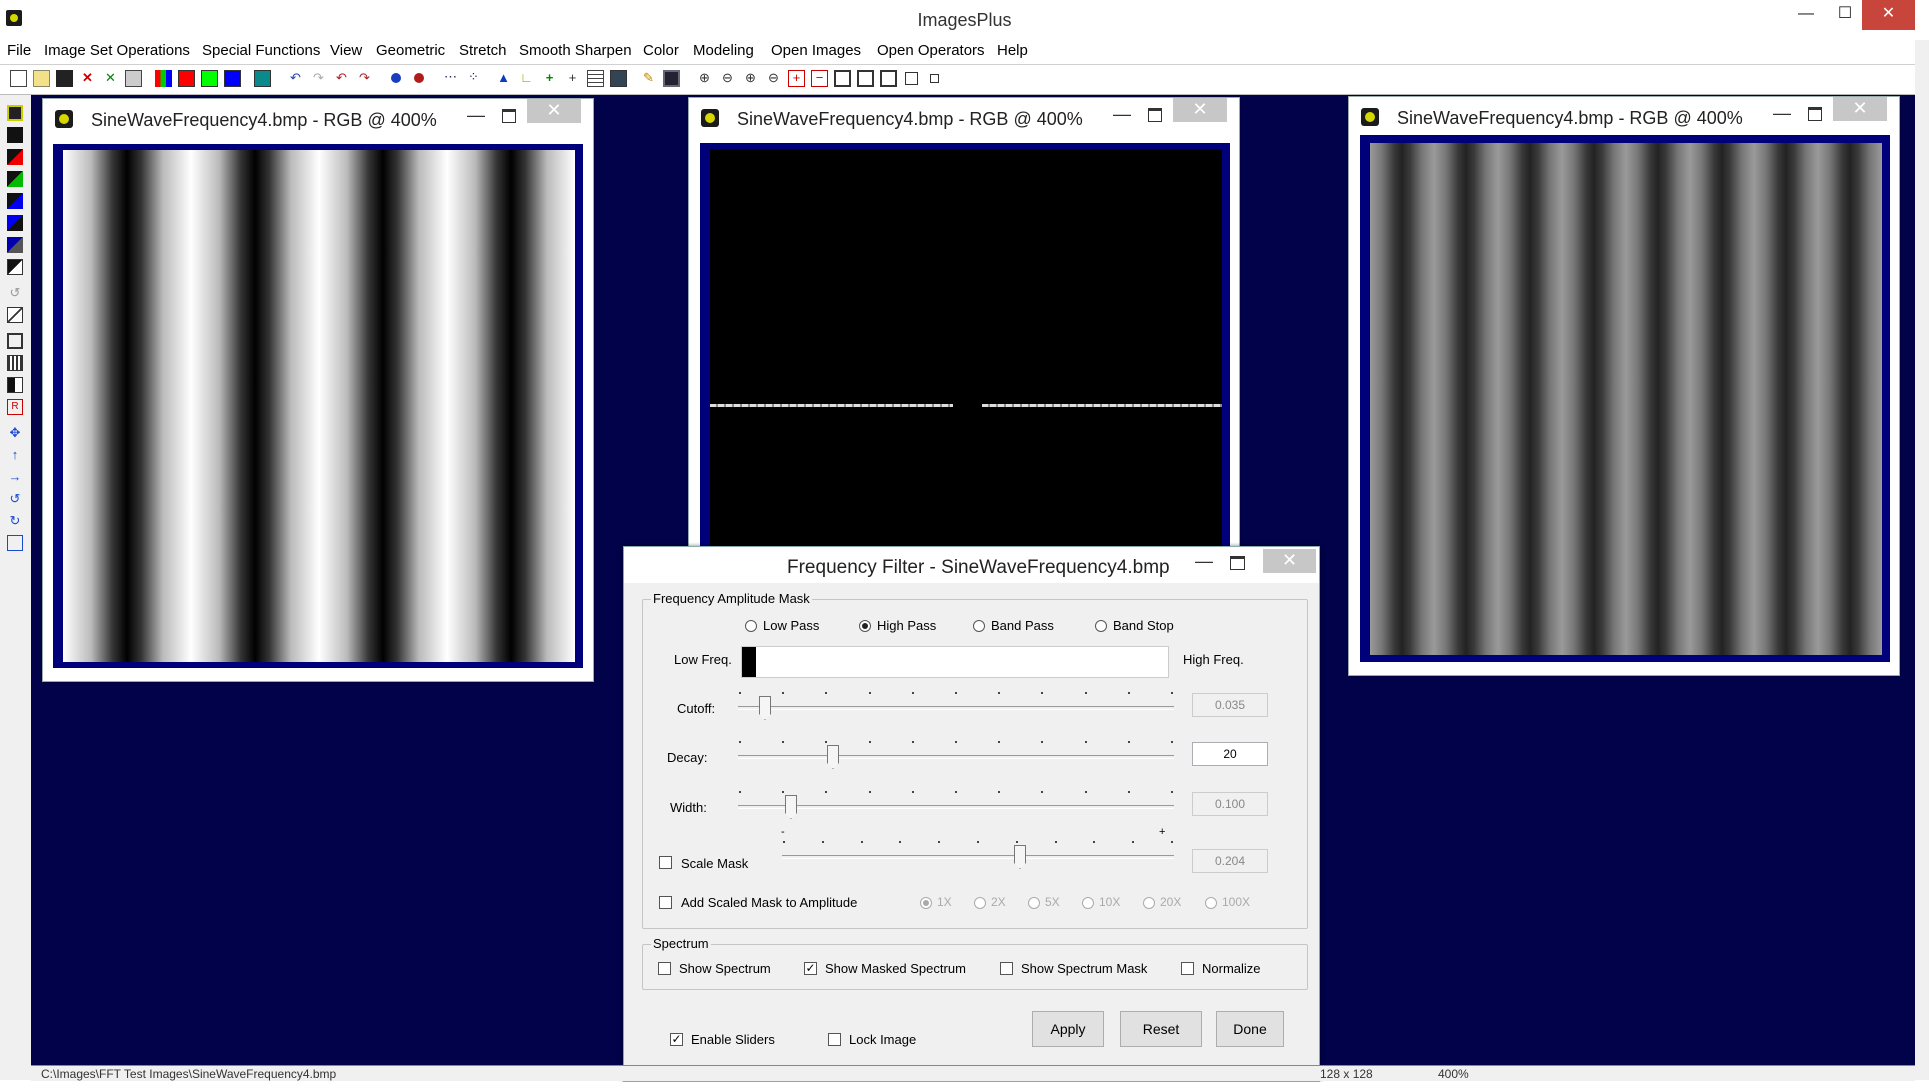 The height and width of the screenshot is (1082, 1929). Describe the element at coordinates (64, 78) in the screenshot. I see `save-icon` at that location.